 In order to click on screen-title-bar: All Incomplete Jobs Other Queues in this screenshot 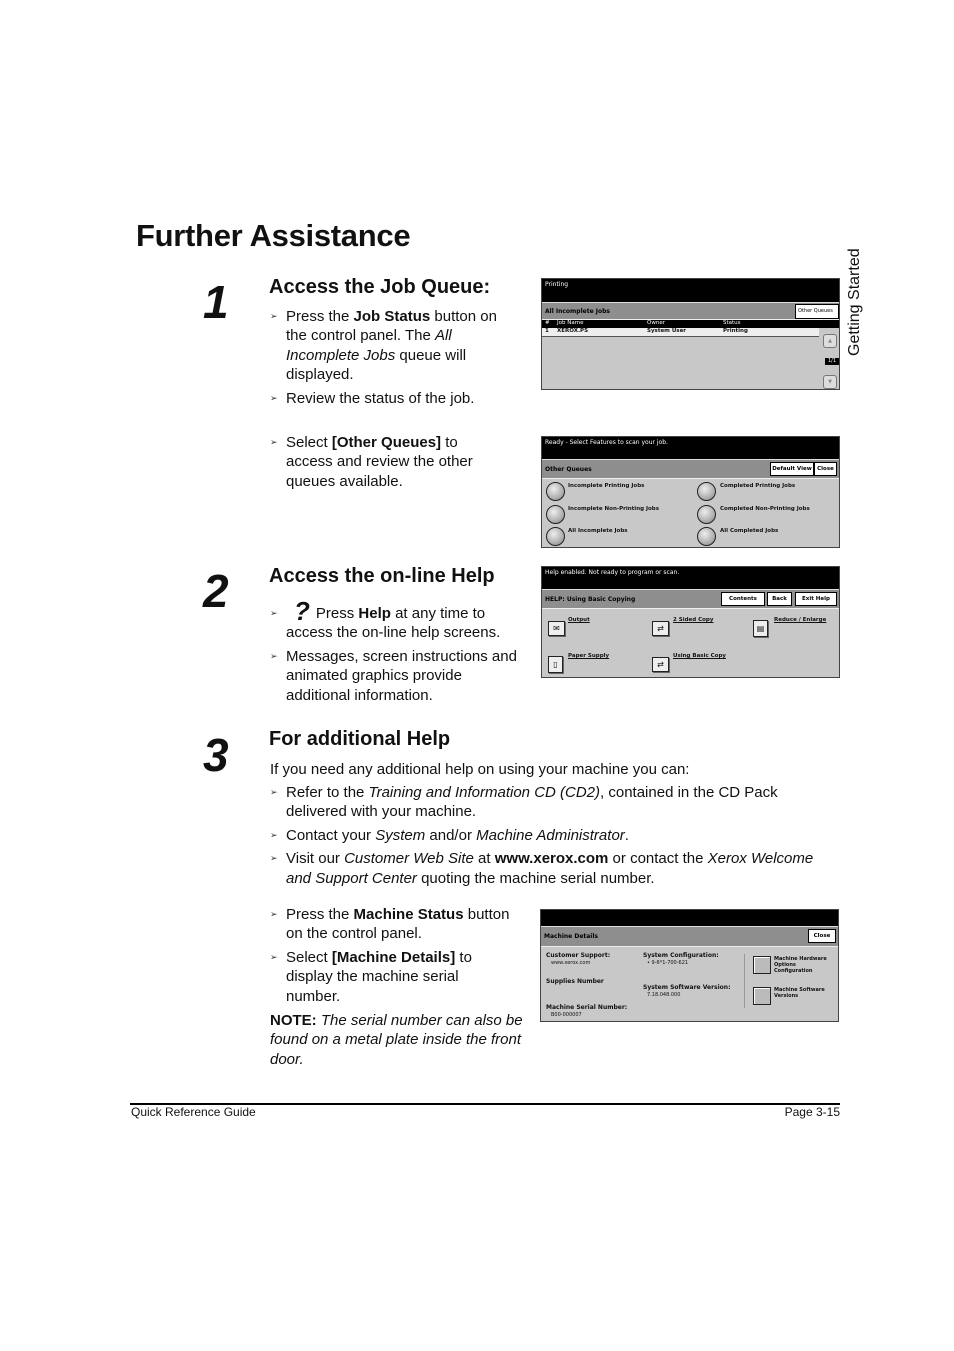, I will do `click(690, 311)`.